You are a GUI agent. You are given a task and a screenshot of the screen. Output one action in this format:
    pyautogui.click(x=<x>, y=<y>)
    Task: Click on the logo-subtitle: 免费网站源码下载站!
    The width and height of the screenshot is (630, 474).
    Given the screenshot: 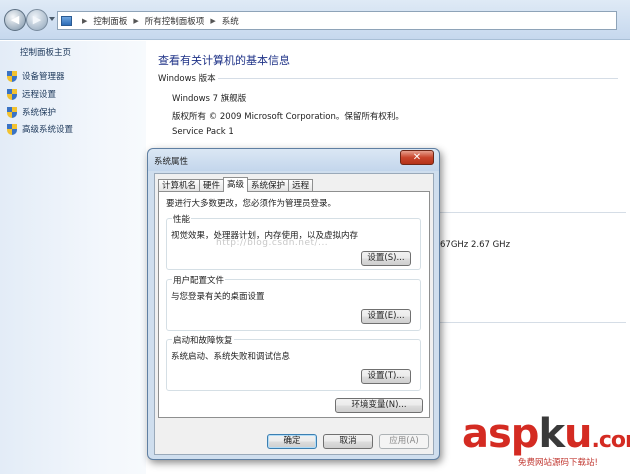 What is the action you would take?
    pyautogui.click(x=558, y=463)
    